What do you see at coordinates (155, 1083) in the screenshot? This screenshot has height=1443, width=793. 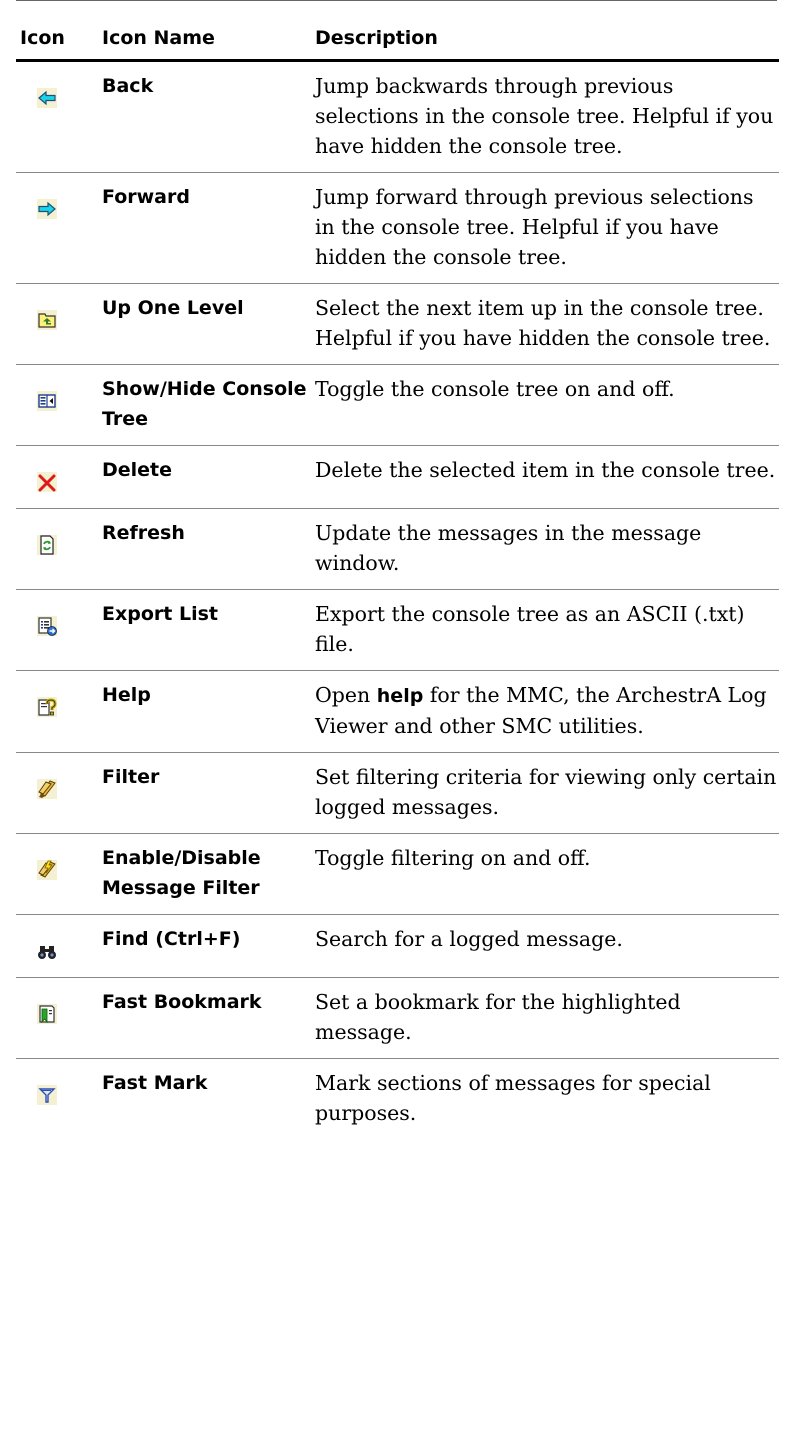 I see `row-name: Fast Mark` at bounding box center [155, 1083].